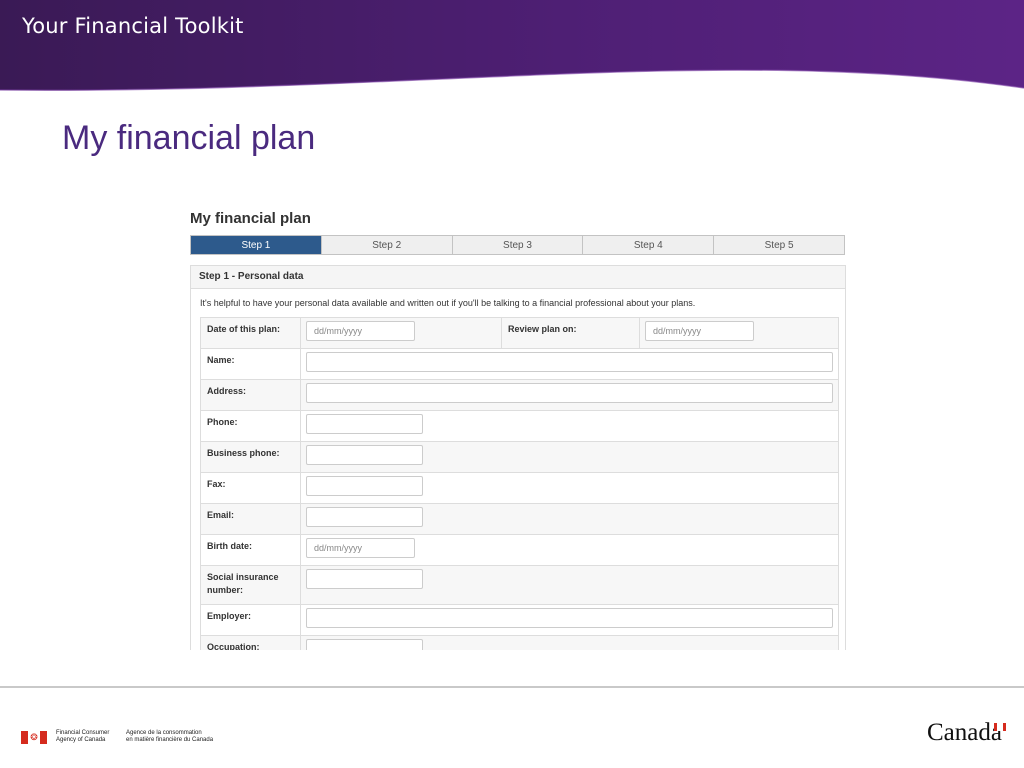 This screenshot has height=768, width=1024. I want to click on tab-step-3: Step 3, so click(518, 245).